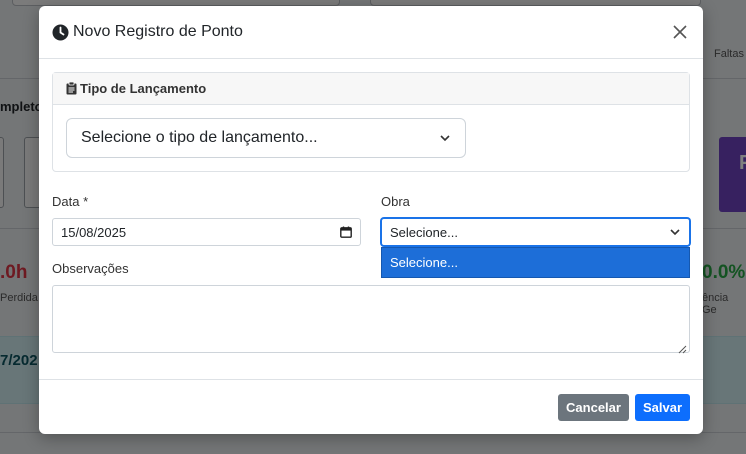 Image resolution: width=746 pixels, height=454 pixels. Describe the element at coordinates (593, 407) in the screenshot. I see `cancel-button: Cancelar` at that location.